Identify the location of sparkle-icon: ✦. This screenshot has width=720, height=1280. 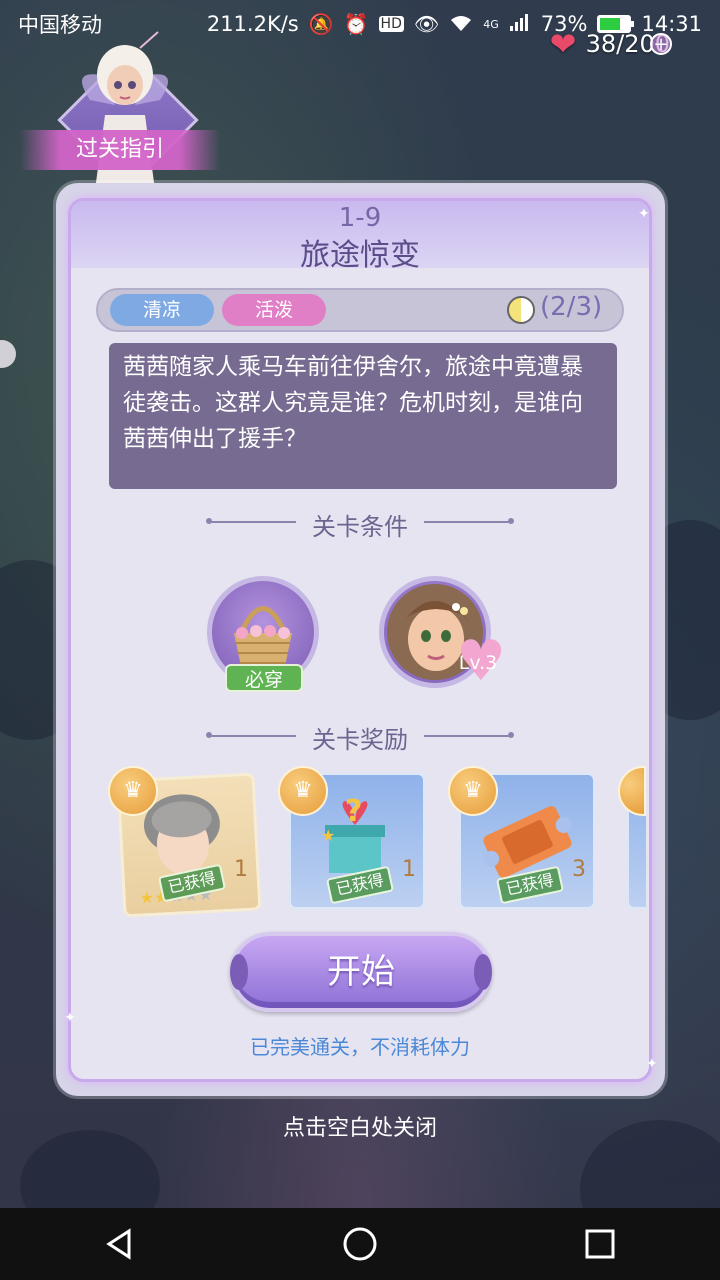
(70, 1018).